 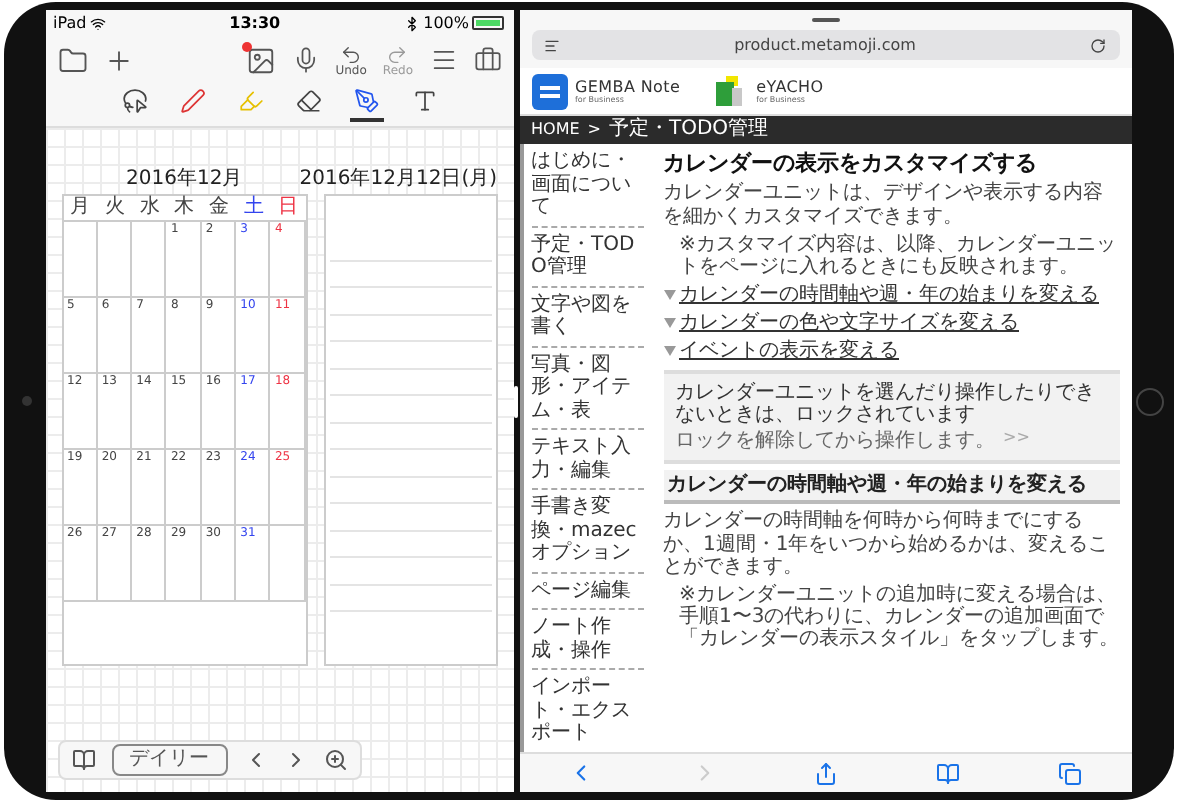 I want to click on share-icon, so click(x=826, y=773).